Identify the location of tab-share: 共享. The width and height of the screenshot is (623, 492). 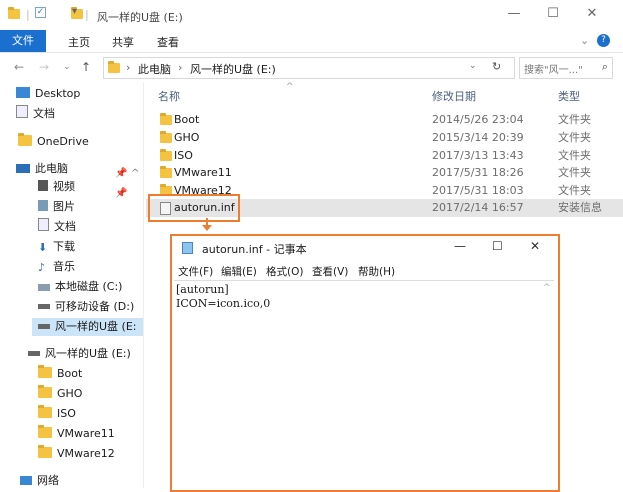
(123, 42).